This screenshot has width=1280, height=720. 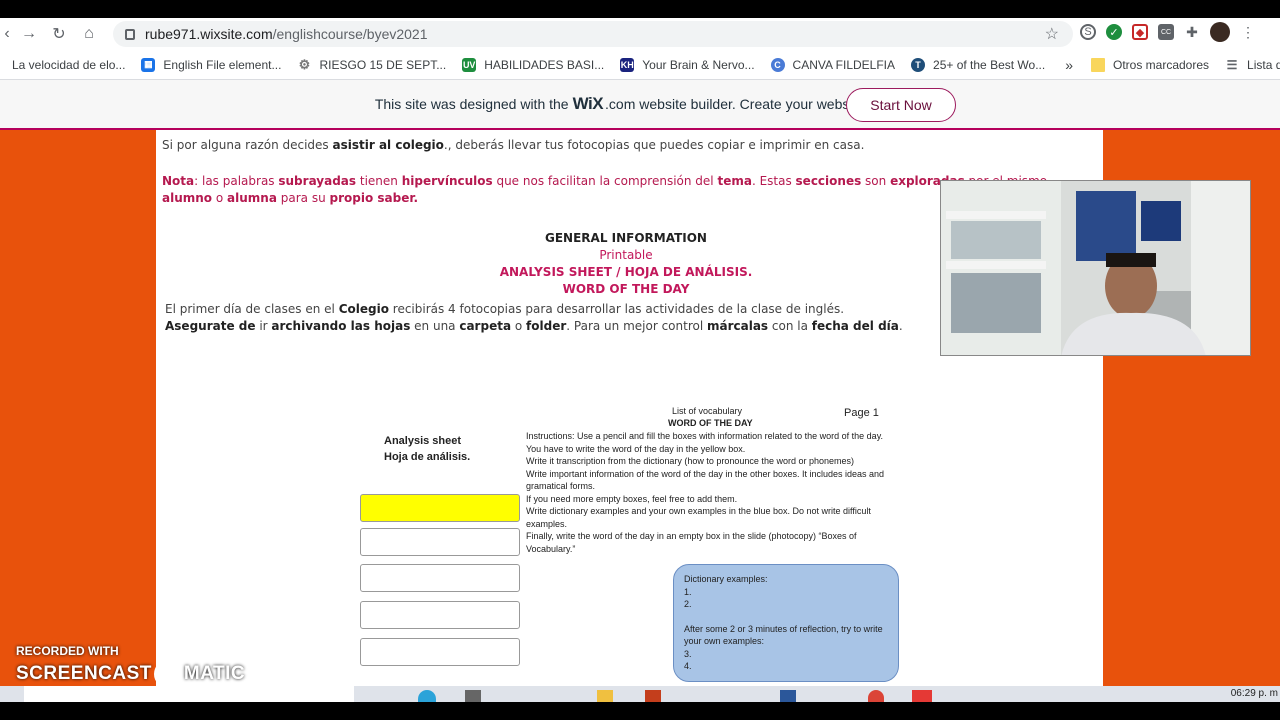 What do you see at coordinates (626, 272) in the screenshot?
I see `analysis-sheet-title: ANALYSIS SHEET / HOJA DE ANÁLISIS.` at bounding box center [626, 272].